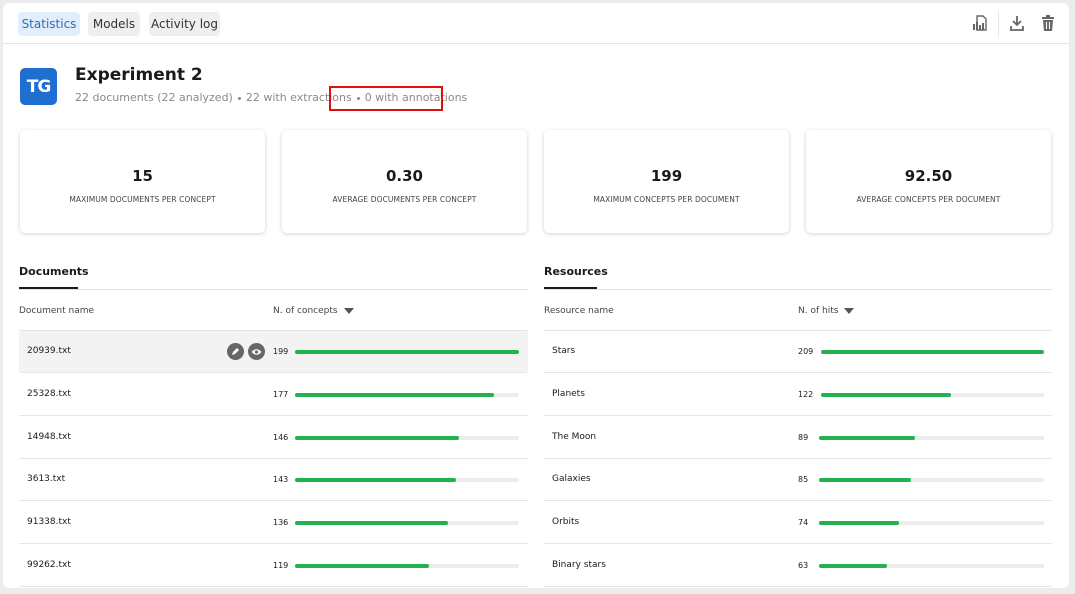 The width and height of the screenshot is (1075, 594). I want to click on hits-column-header: N. of hits, so click(826, 311).